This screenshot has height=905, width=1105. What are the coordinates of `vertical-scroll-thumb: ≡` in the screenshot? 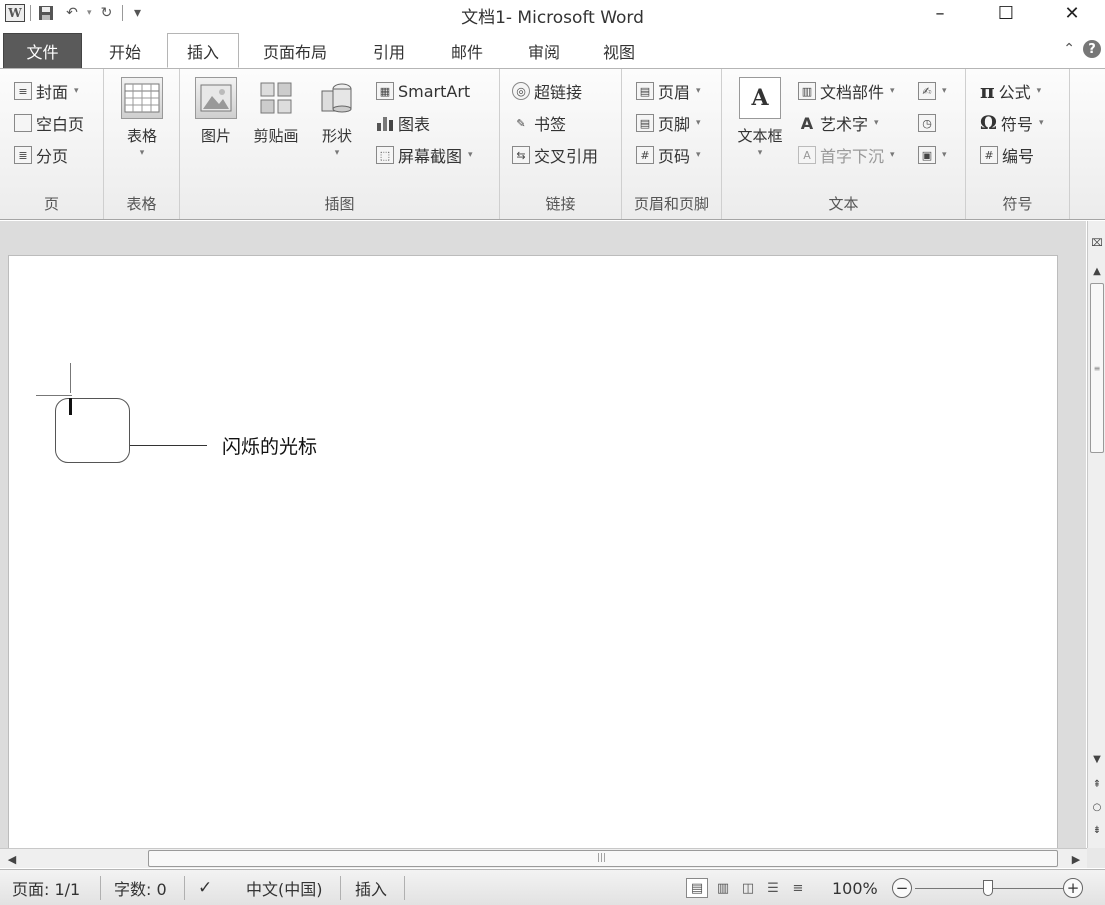 It's located at (1097, 368).